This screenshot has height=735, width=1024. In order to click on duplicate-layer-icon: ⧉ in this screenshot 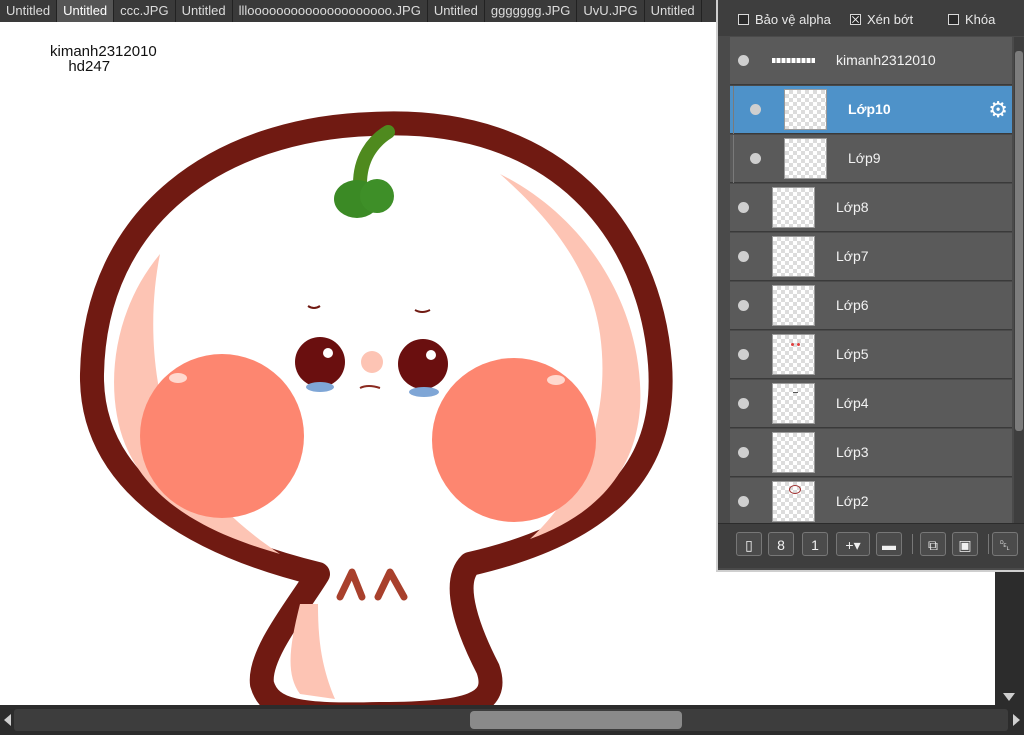, I will do `click(933, 544)`.